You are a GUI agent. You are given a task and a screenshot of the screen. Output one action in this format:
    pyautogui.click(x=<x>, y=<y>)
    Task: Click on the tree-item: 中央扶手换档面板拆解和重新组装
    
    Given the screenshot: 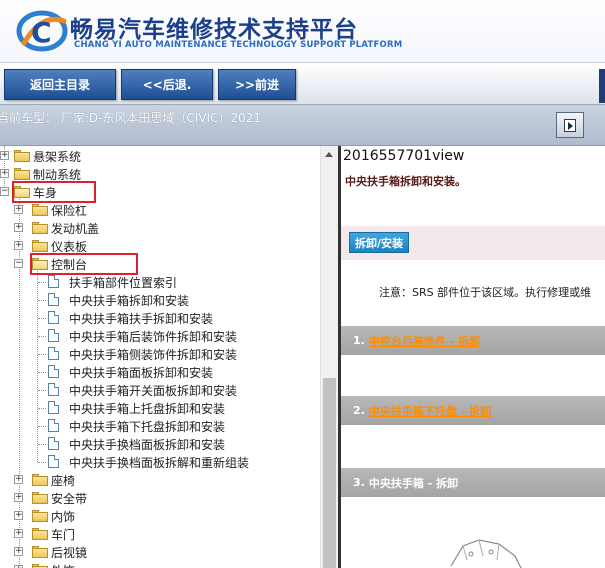 What is the action you would take?
    pyautogui.click(x=160, y=462)
    